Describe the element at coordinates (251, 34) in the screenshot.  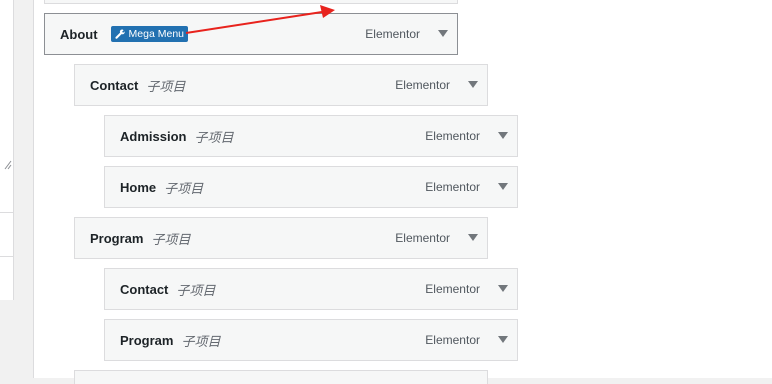
I see `menu-item: About Mega Menu Elementor` at that location.